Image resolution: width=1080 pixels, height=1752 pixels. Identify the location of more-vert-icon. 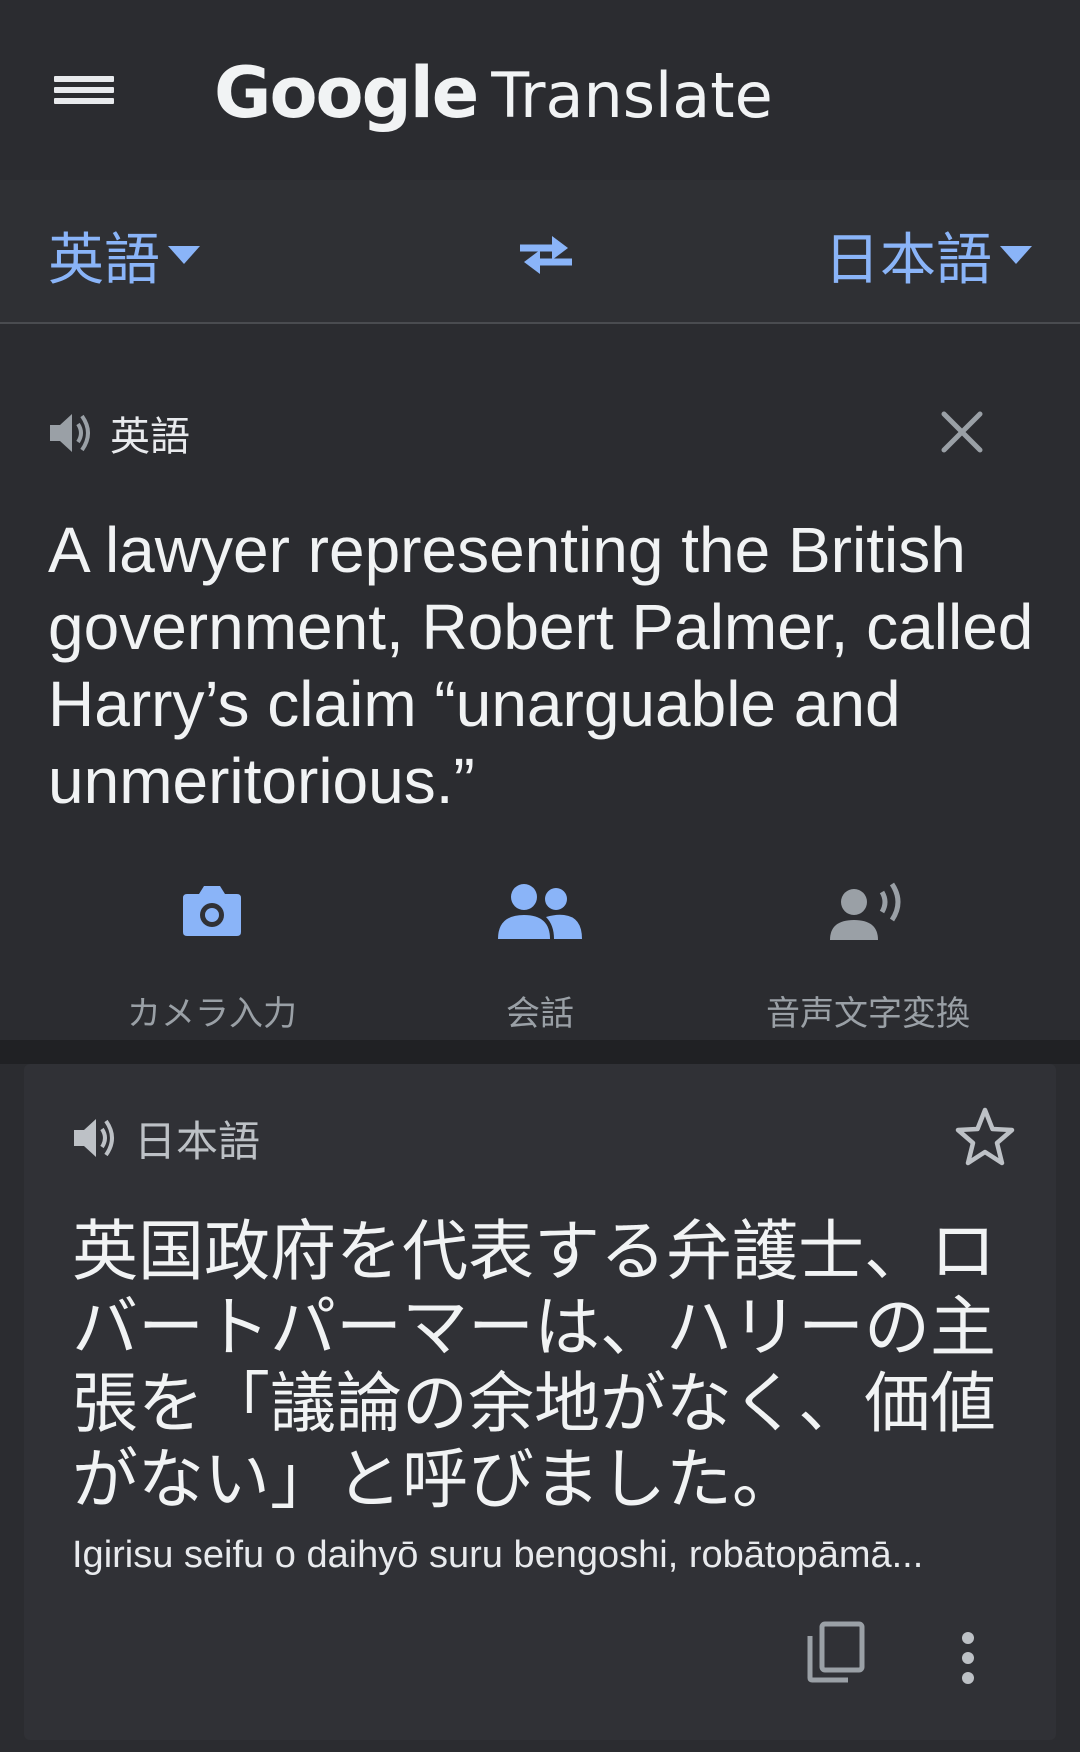
(968, 1658).